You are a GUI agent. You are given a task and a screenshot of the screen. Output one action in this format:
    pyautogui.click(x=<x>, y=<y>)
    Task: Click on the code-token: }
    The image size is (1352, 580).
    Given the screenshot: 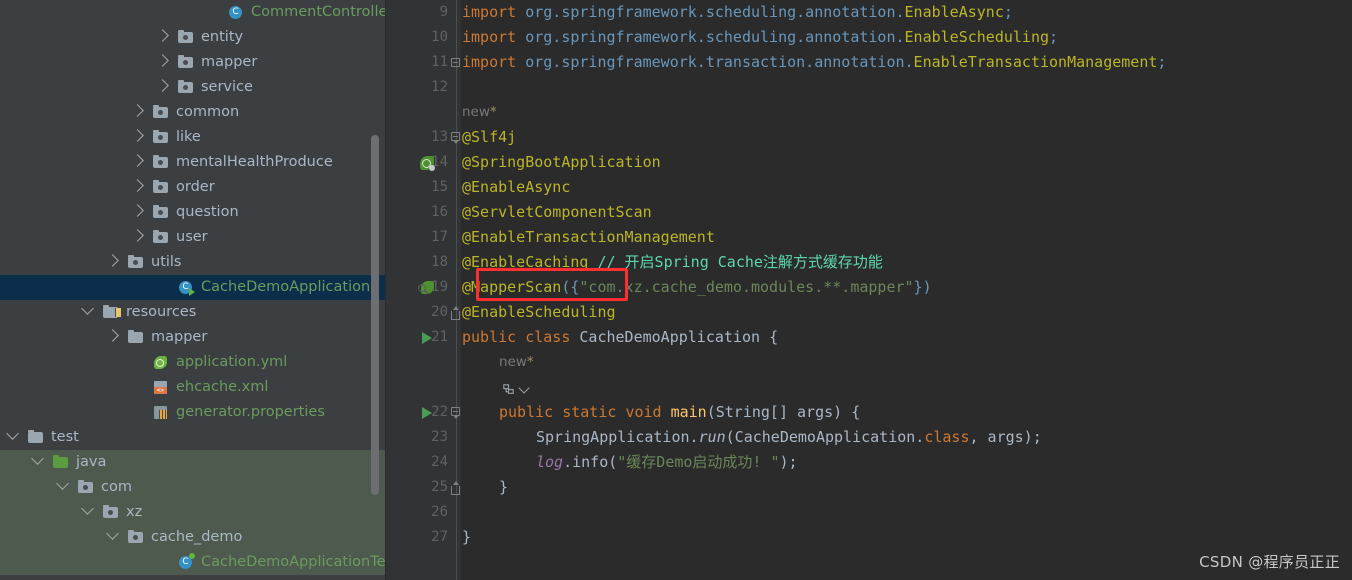 What is the action you would take?
    pyautogui.click(x=467, y=537)
    